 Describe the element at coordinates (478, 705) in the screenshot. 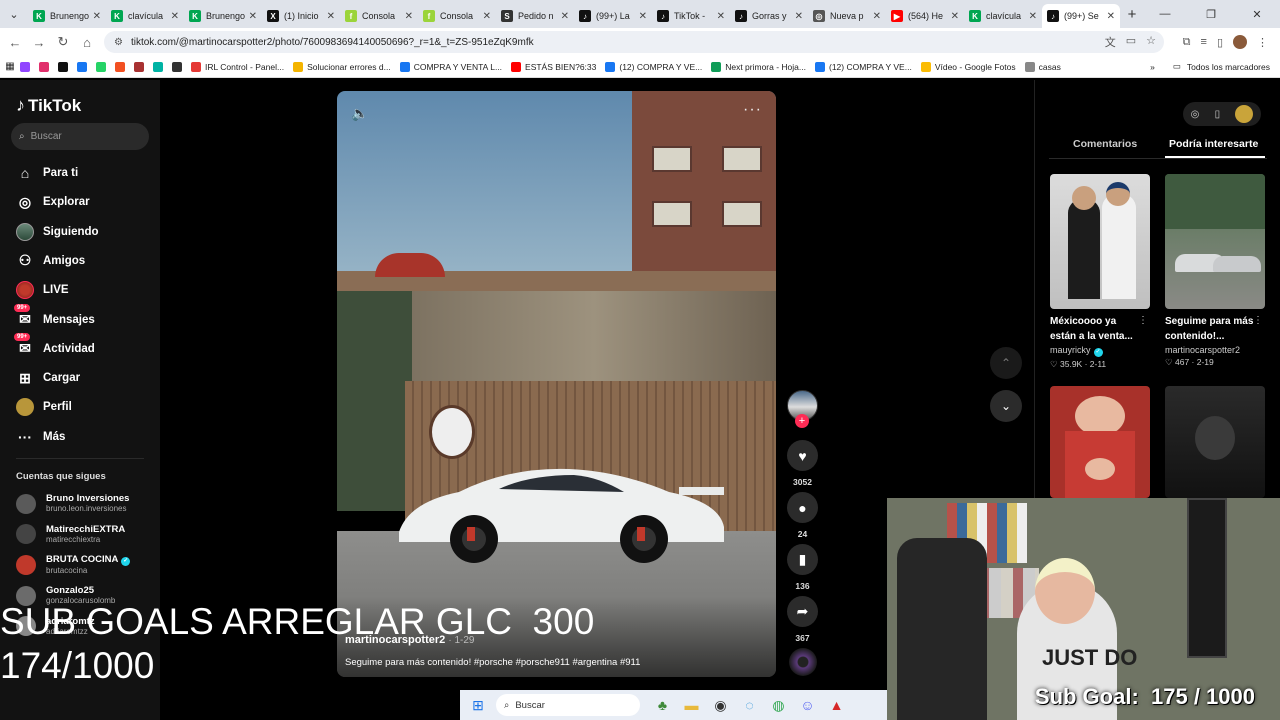

I see `windows-start-icon: ⊞` at that location.